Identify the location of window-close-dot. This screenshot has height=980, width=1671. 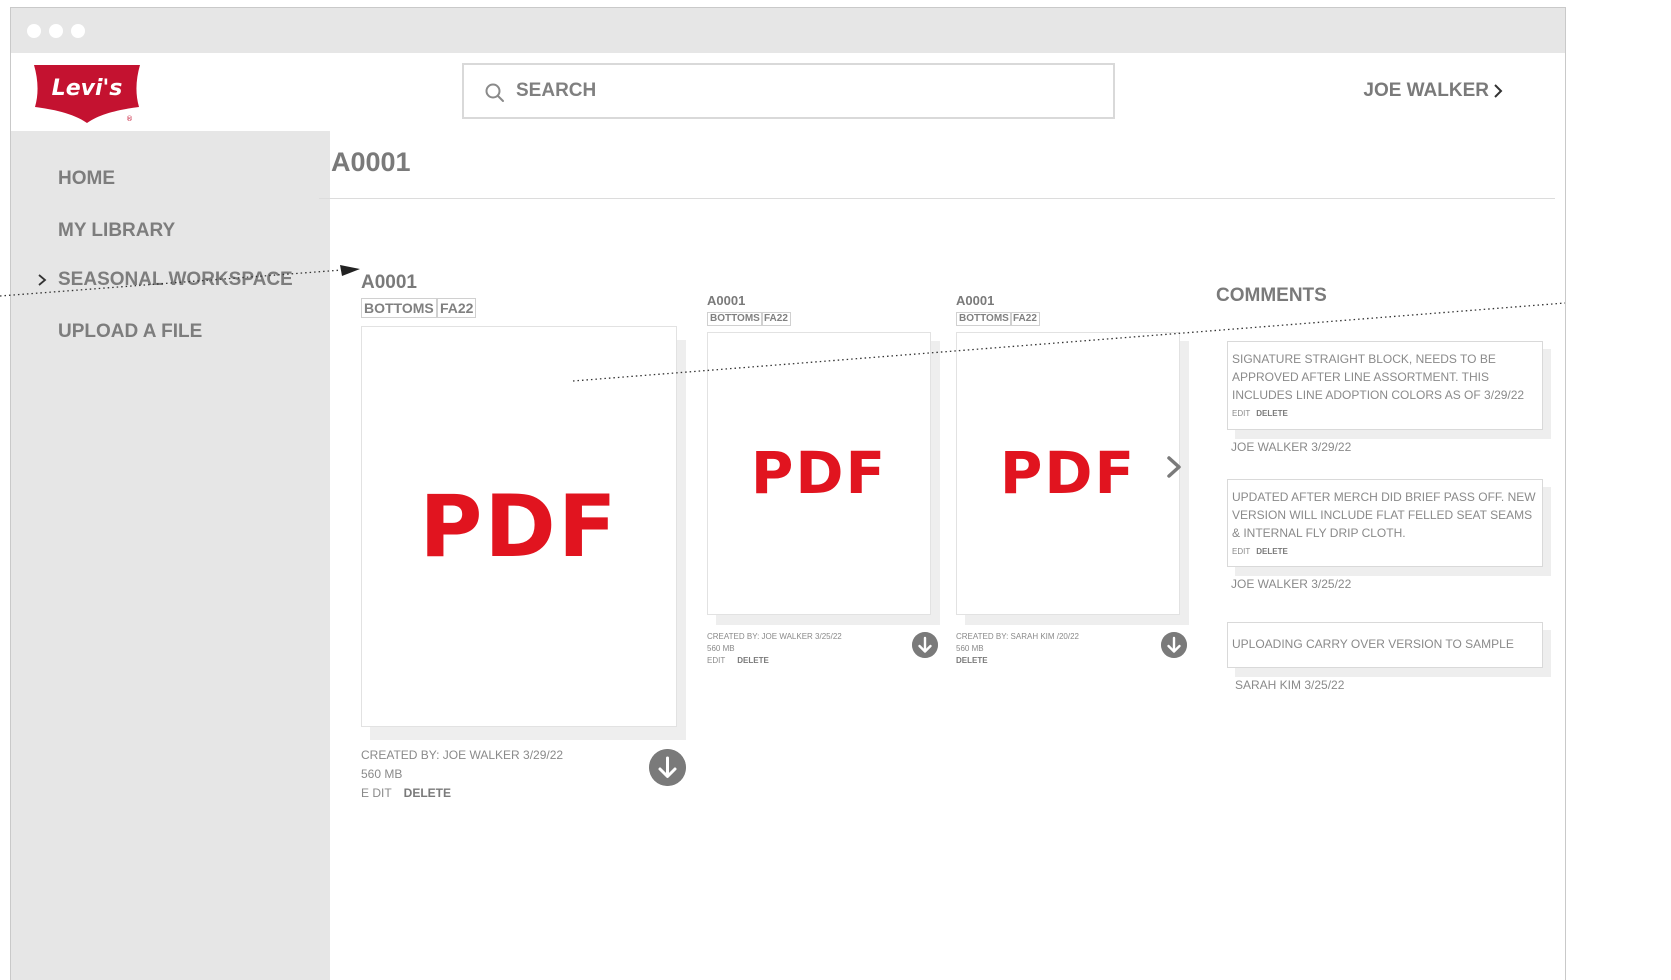
(34, 31).